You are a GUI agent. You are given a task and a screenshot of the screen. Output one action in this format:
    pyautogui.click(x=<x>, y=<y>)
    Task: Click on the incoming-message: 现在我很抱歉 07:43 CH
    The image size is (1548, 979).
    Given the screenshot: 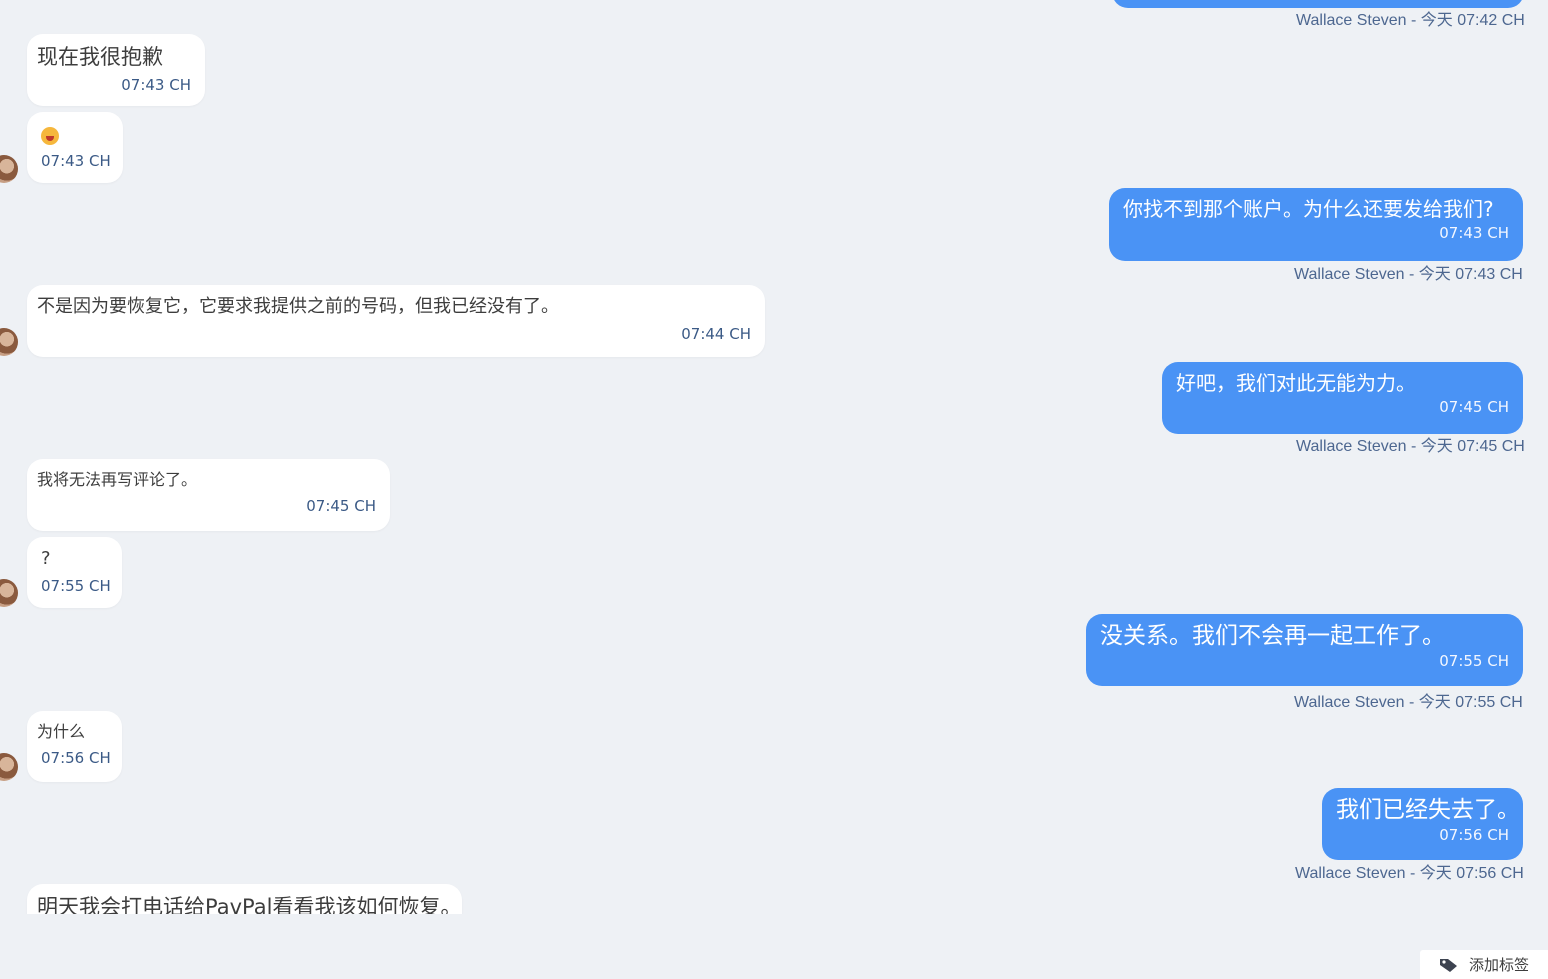 What is the action you would take?
    pyautogui.click(x=116, y=70)
    